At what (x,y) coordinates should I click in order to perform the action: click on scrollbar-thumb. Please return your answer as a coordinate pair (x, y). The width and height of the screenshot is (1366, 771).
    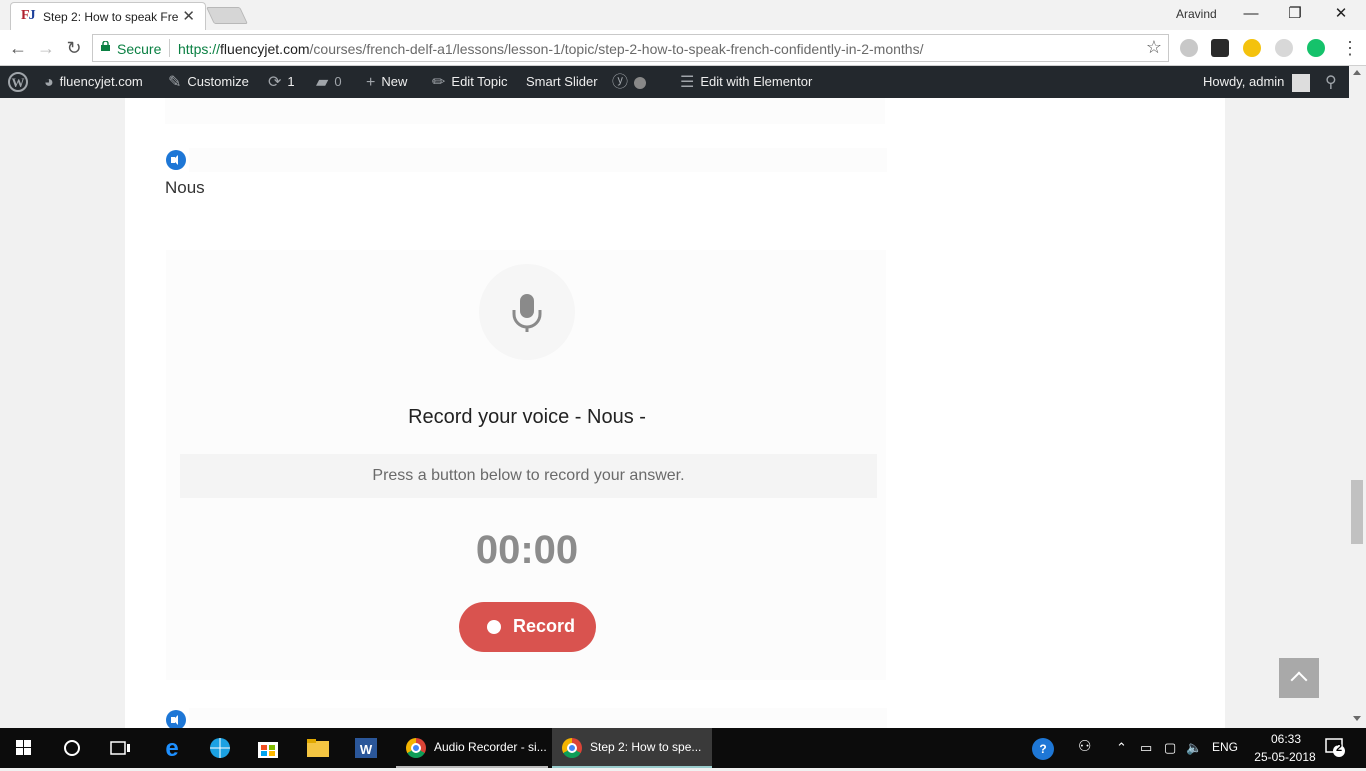
    Looking at the image, I should click on (1357, 512).